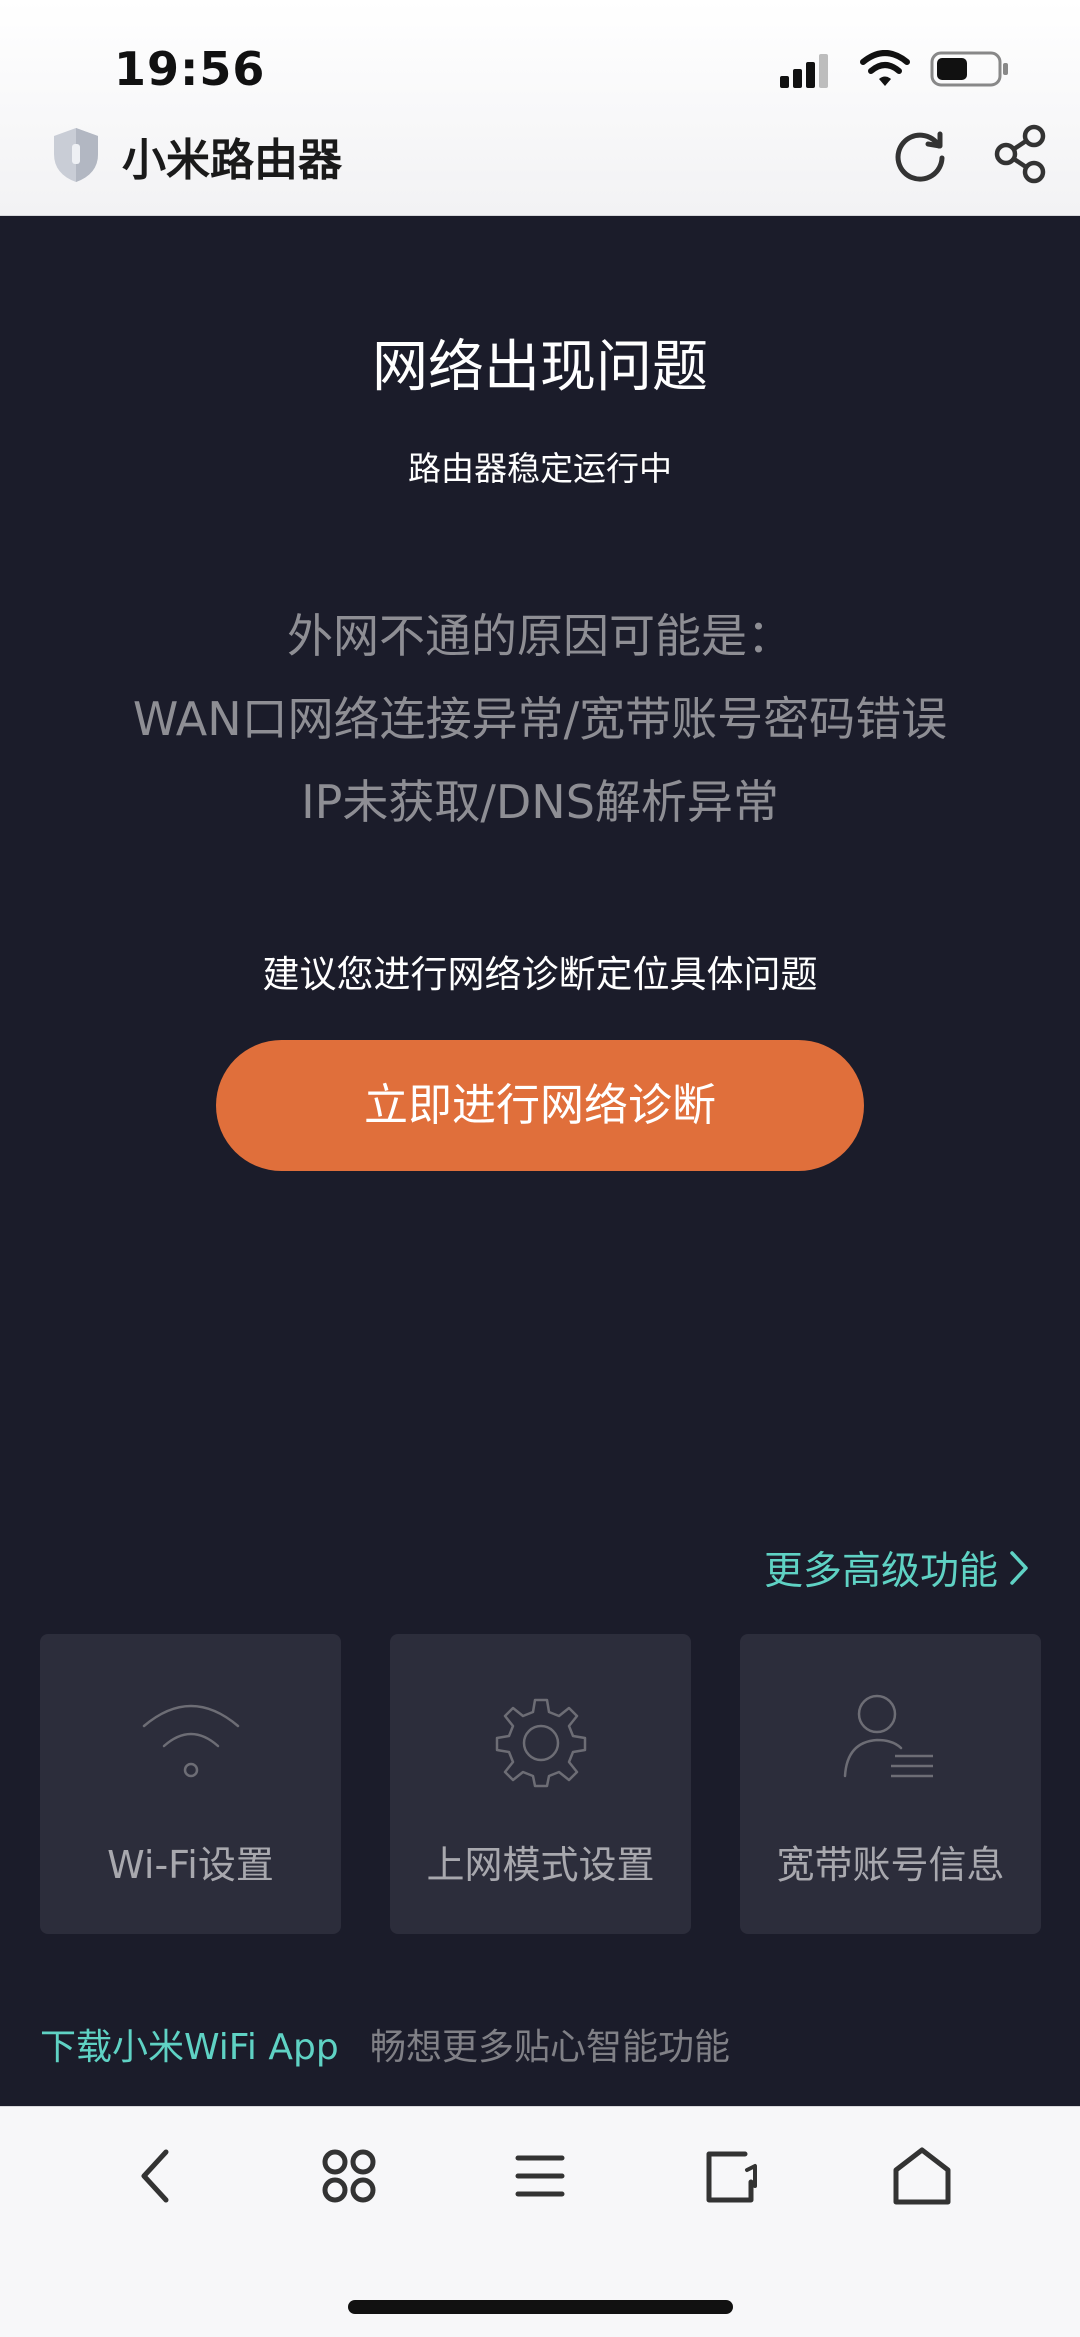 This screenshot has height=2337, width=1080. Describe the element at coordinates (190, 1741) in the screenshot. I see `wifi-icon` at that location.